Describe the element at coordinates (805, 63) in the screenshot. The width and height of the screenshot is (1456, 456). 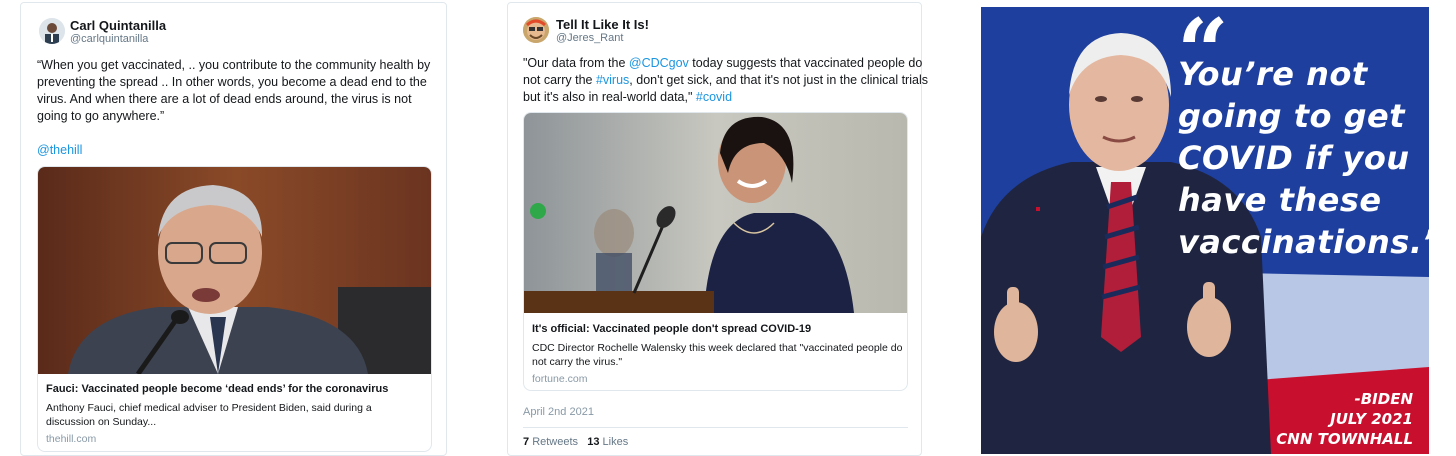
I see `text-segment: today suggests that vaccinated people do` at that location.